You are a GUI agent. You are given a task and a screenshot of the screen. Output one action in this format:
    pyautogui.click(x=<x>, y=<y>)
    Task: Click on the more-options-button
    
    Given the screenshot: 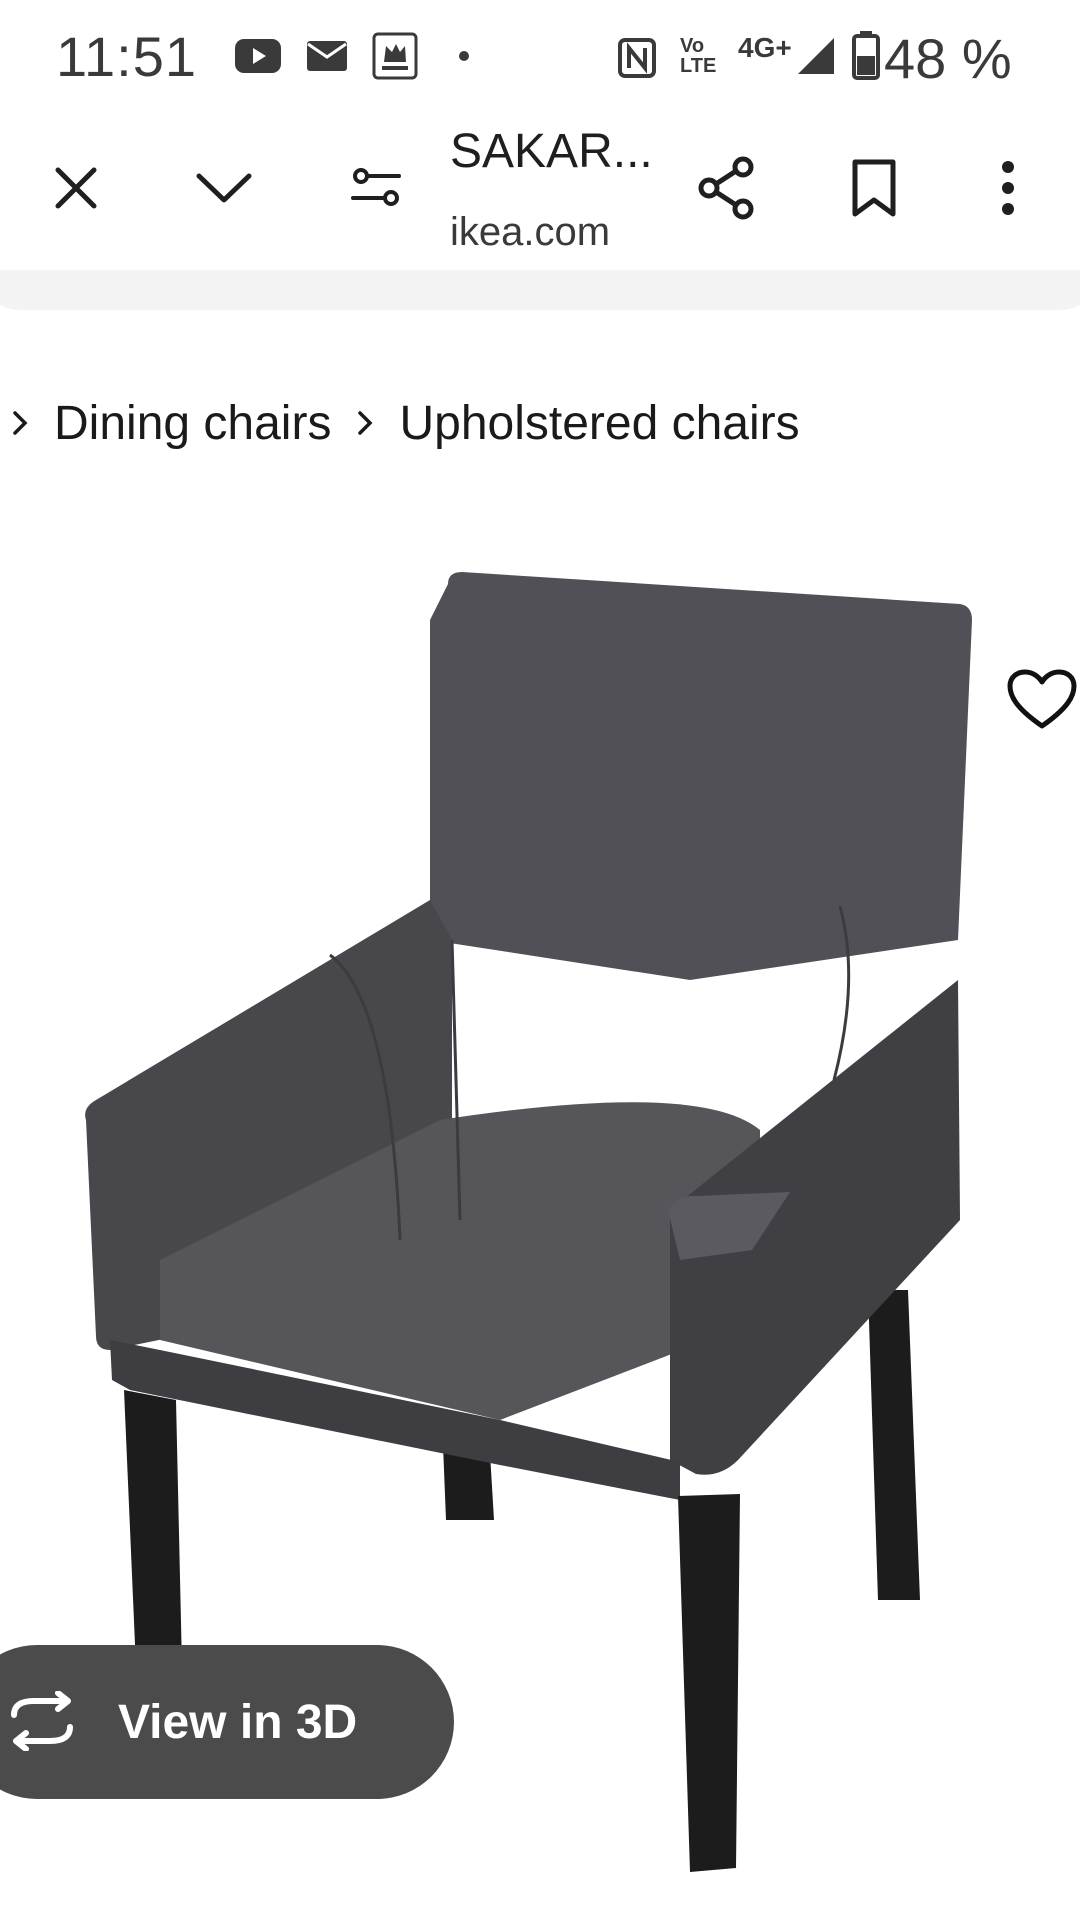 What is the action you would take?
    pyautogui.click(x=1008, y=188)
    